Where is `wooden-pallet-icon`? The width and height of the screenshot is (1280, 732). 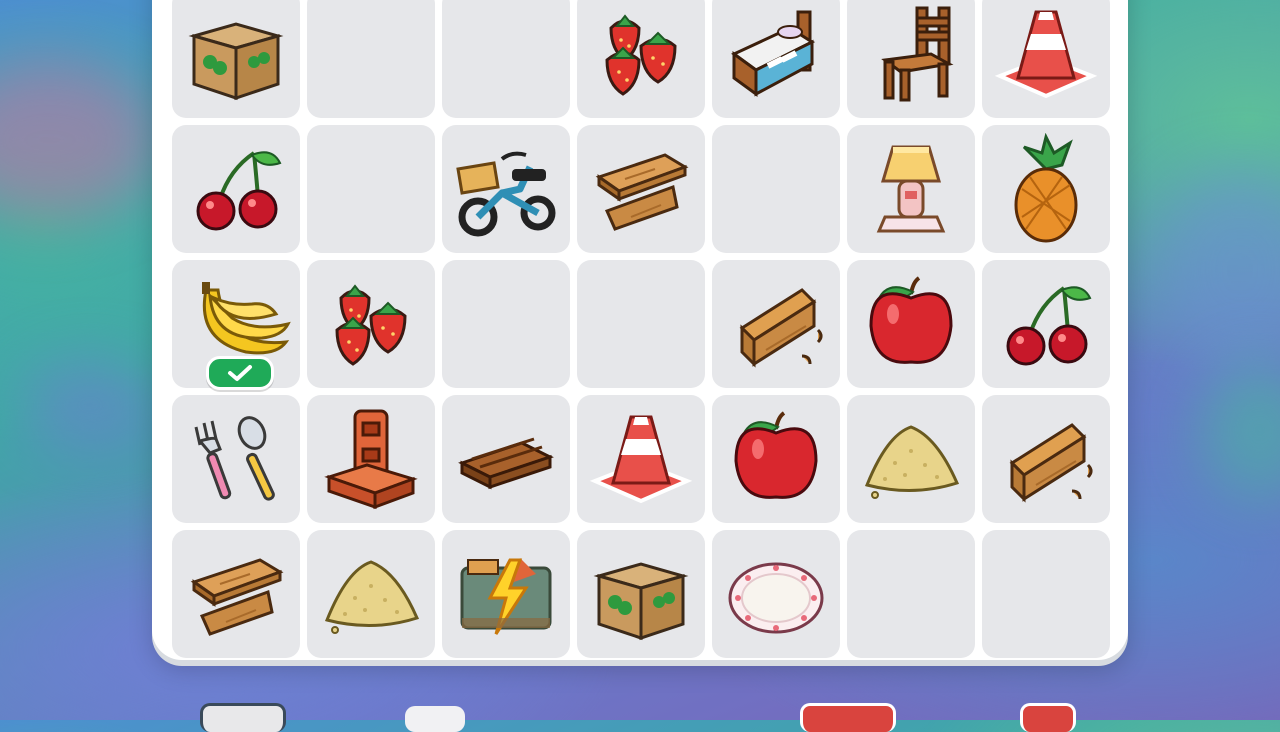 wooden-pallet-icon is located at coordinates (506, 459).